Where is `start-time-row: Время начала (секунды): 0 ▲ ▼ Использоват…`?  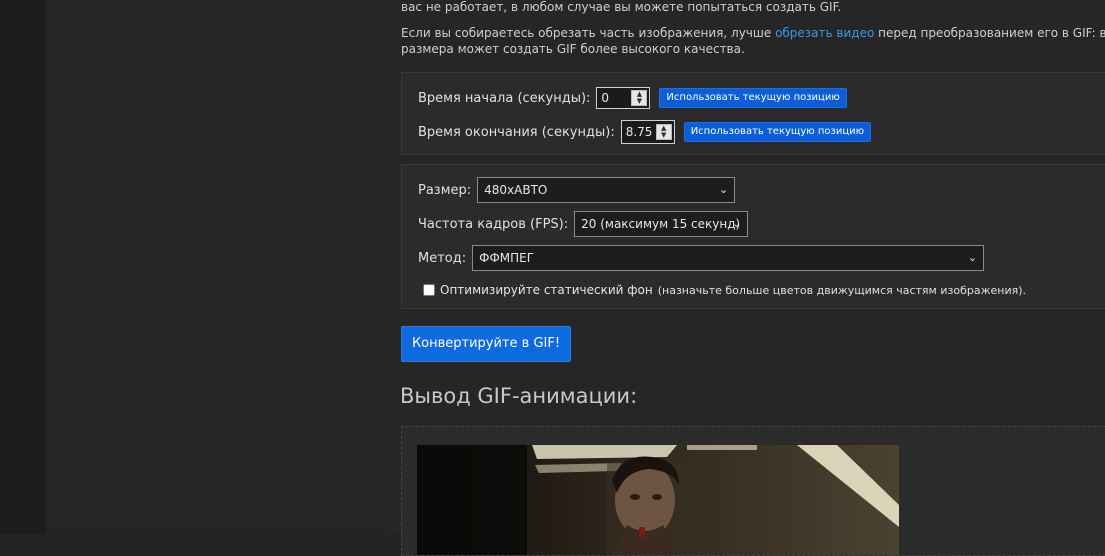 start-time-row: Время начала (секунды): 0 ▲ ▼ Использоват… is located at coordinates (632, 98).